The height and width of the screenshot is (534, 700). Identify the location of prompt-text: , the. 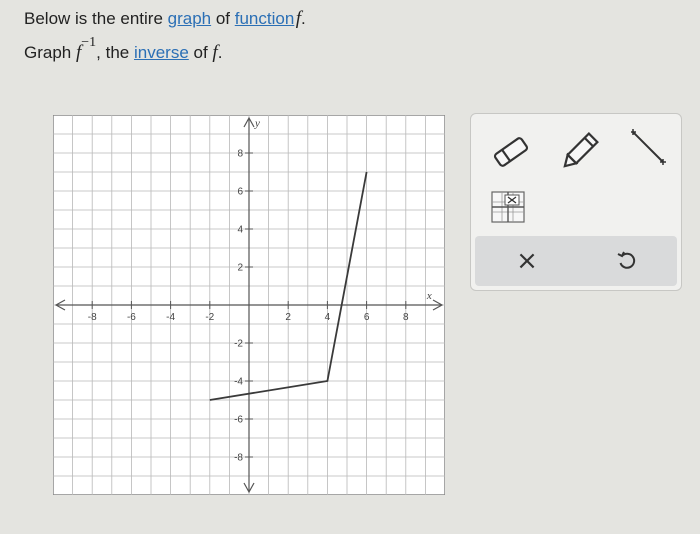
(115, 52).